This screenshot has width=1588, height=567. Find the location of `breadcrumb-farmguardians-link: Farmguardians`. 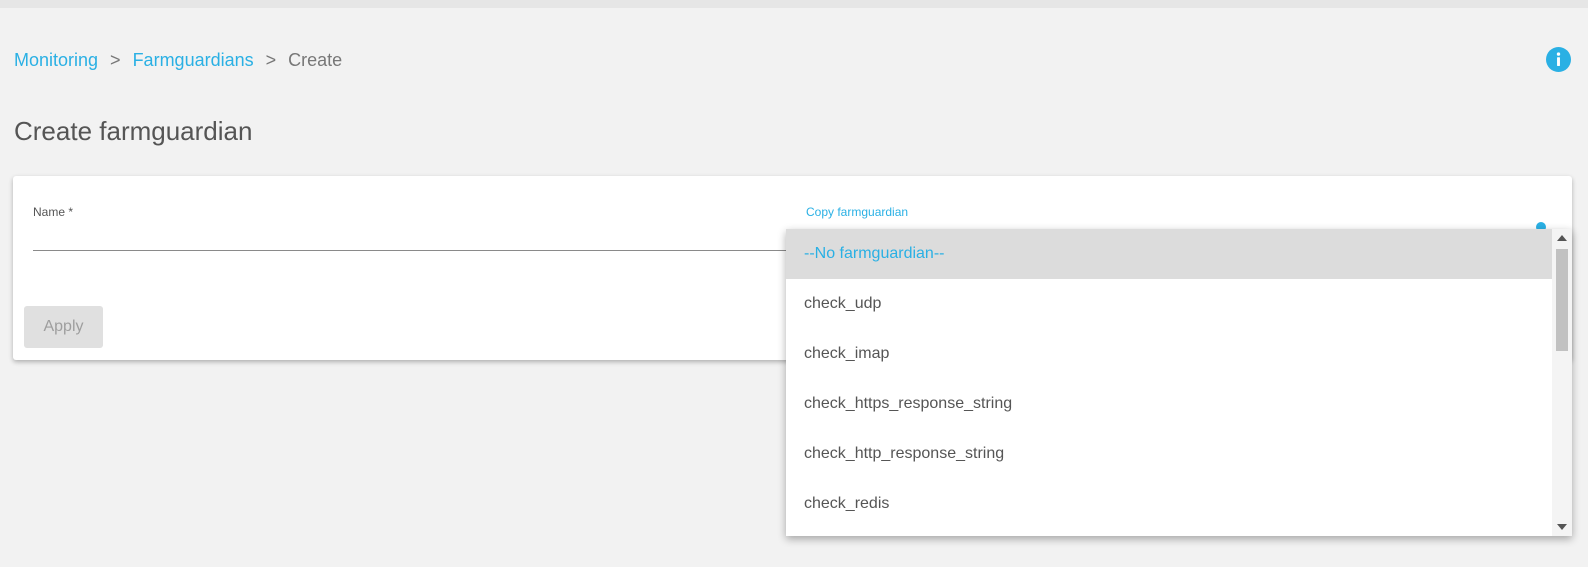

breadcrumb-farmguardians-link: Farmguardians is located at coordinates (193, 60).